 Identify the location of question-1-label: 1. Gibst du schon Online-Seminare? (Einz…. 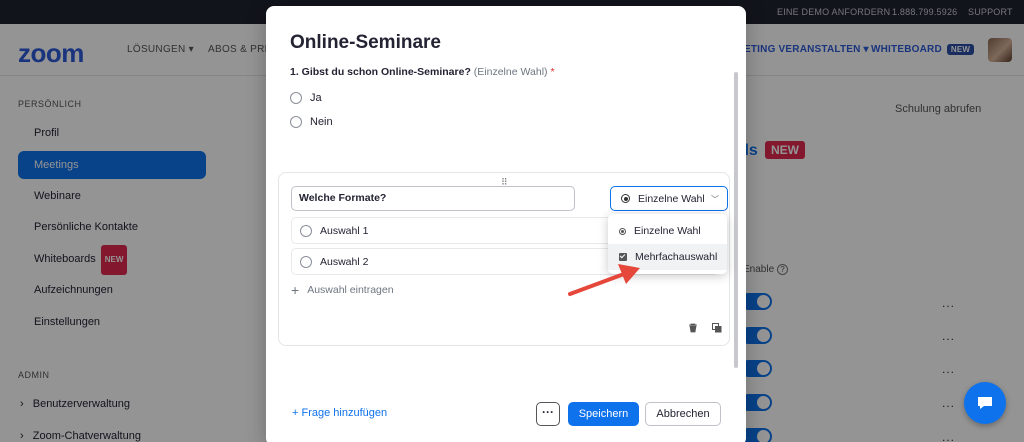
(422, 72).